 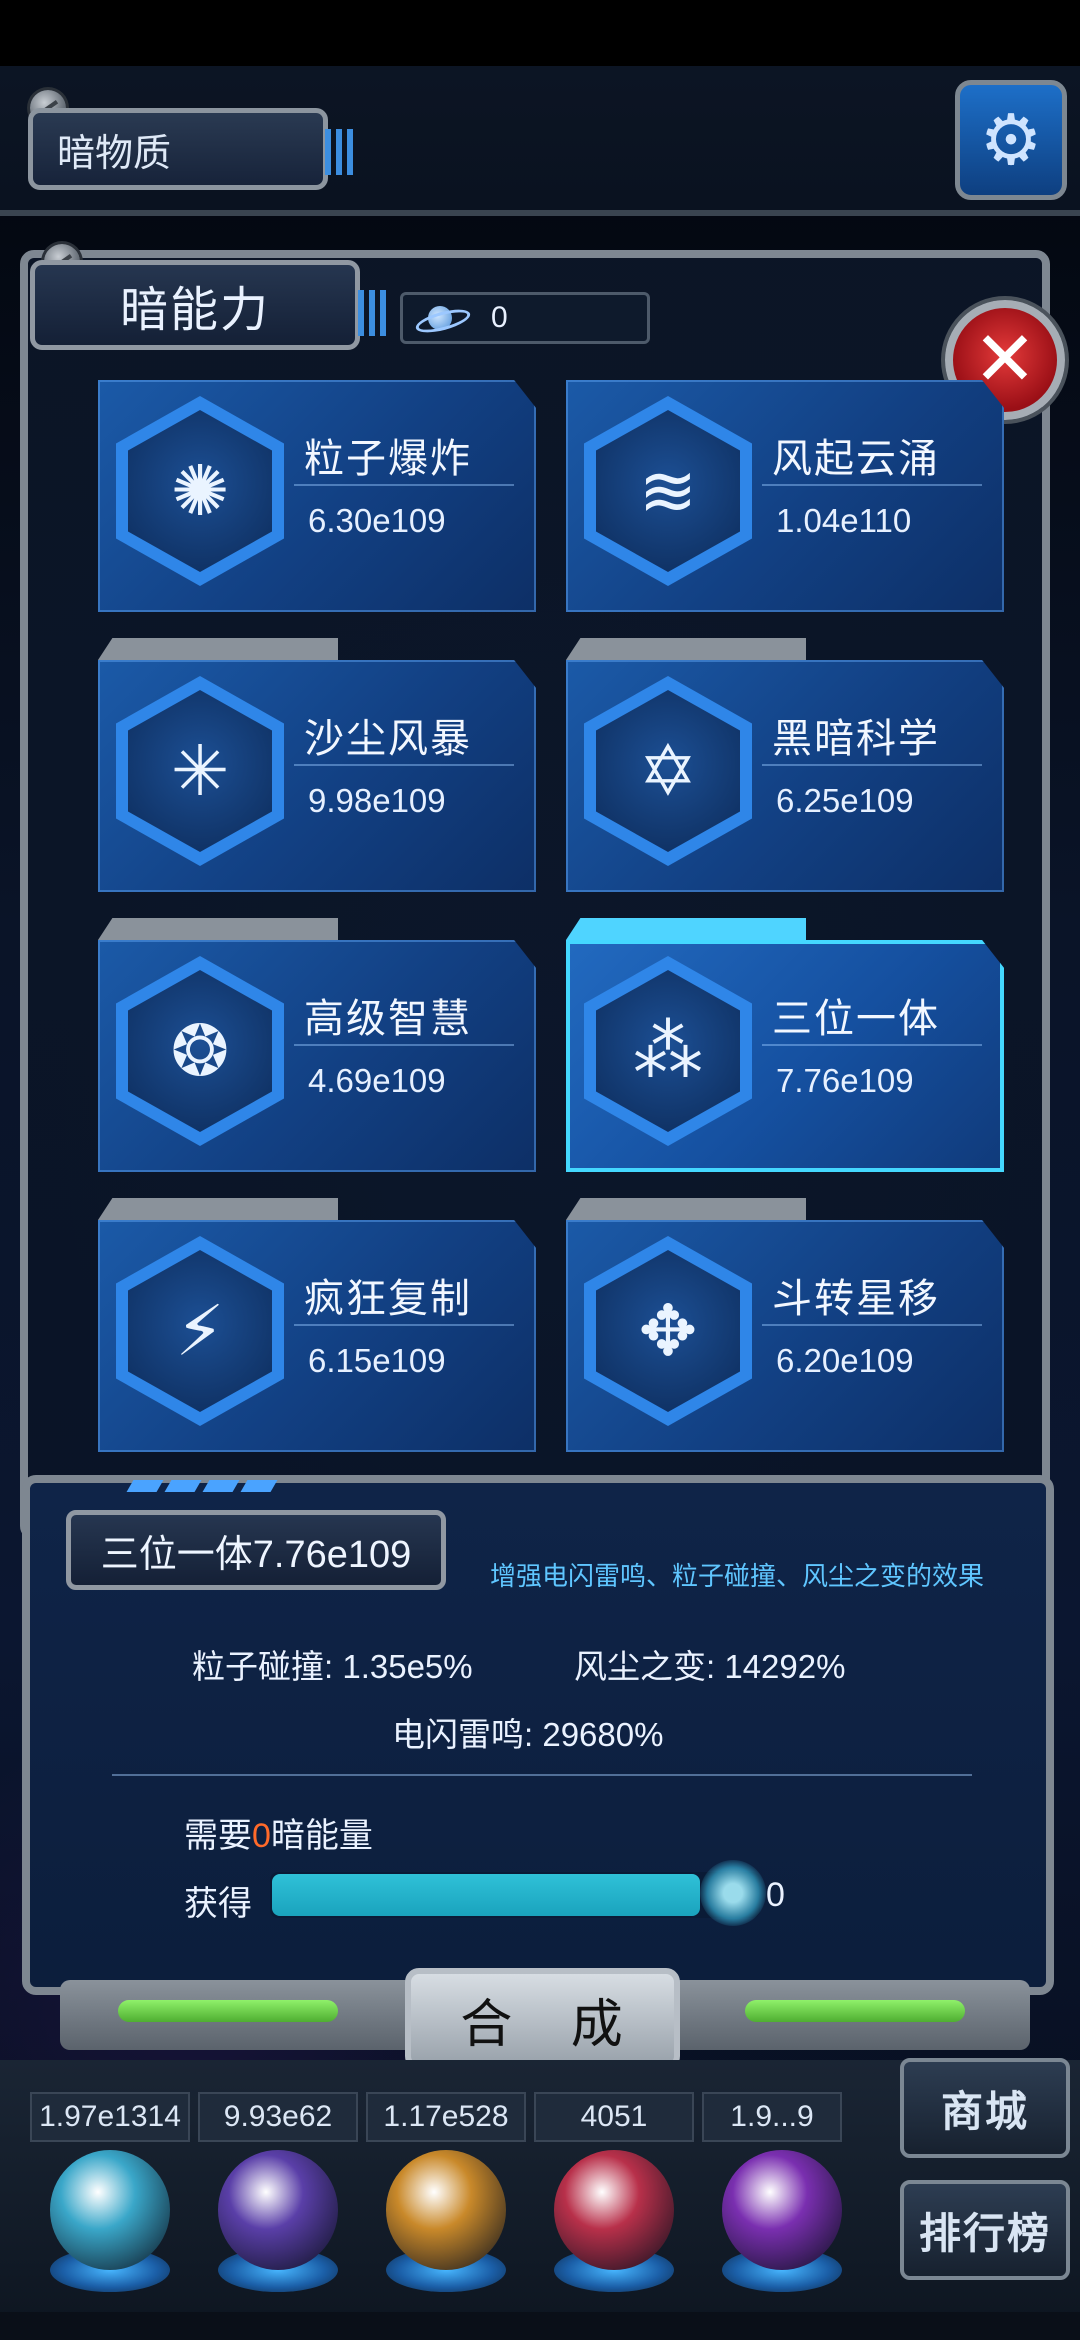 What do you see at coordinates (440, 318) in the screenshot?
I see `planet-icon` at bounding box center [440, 318].